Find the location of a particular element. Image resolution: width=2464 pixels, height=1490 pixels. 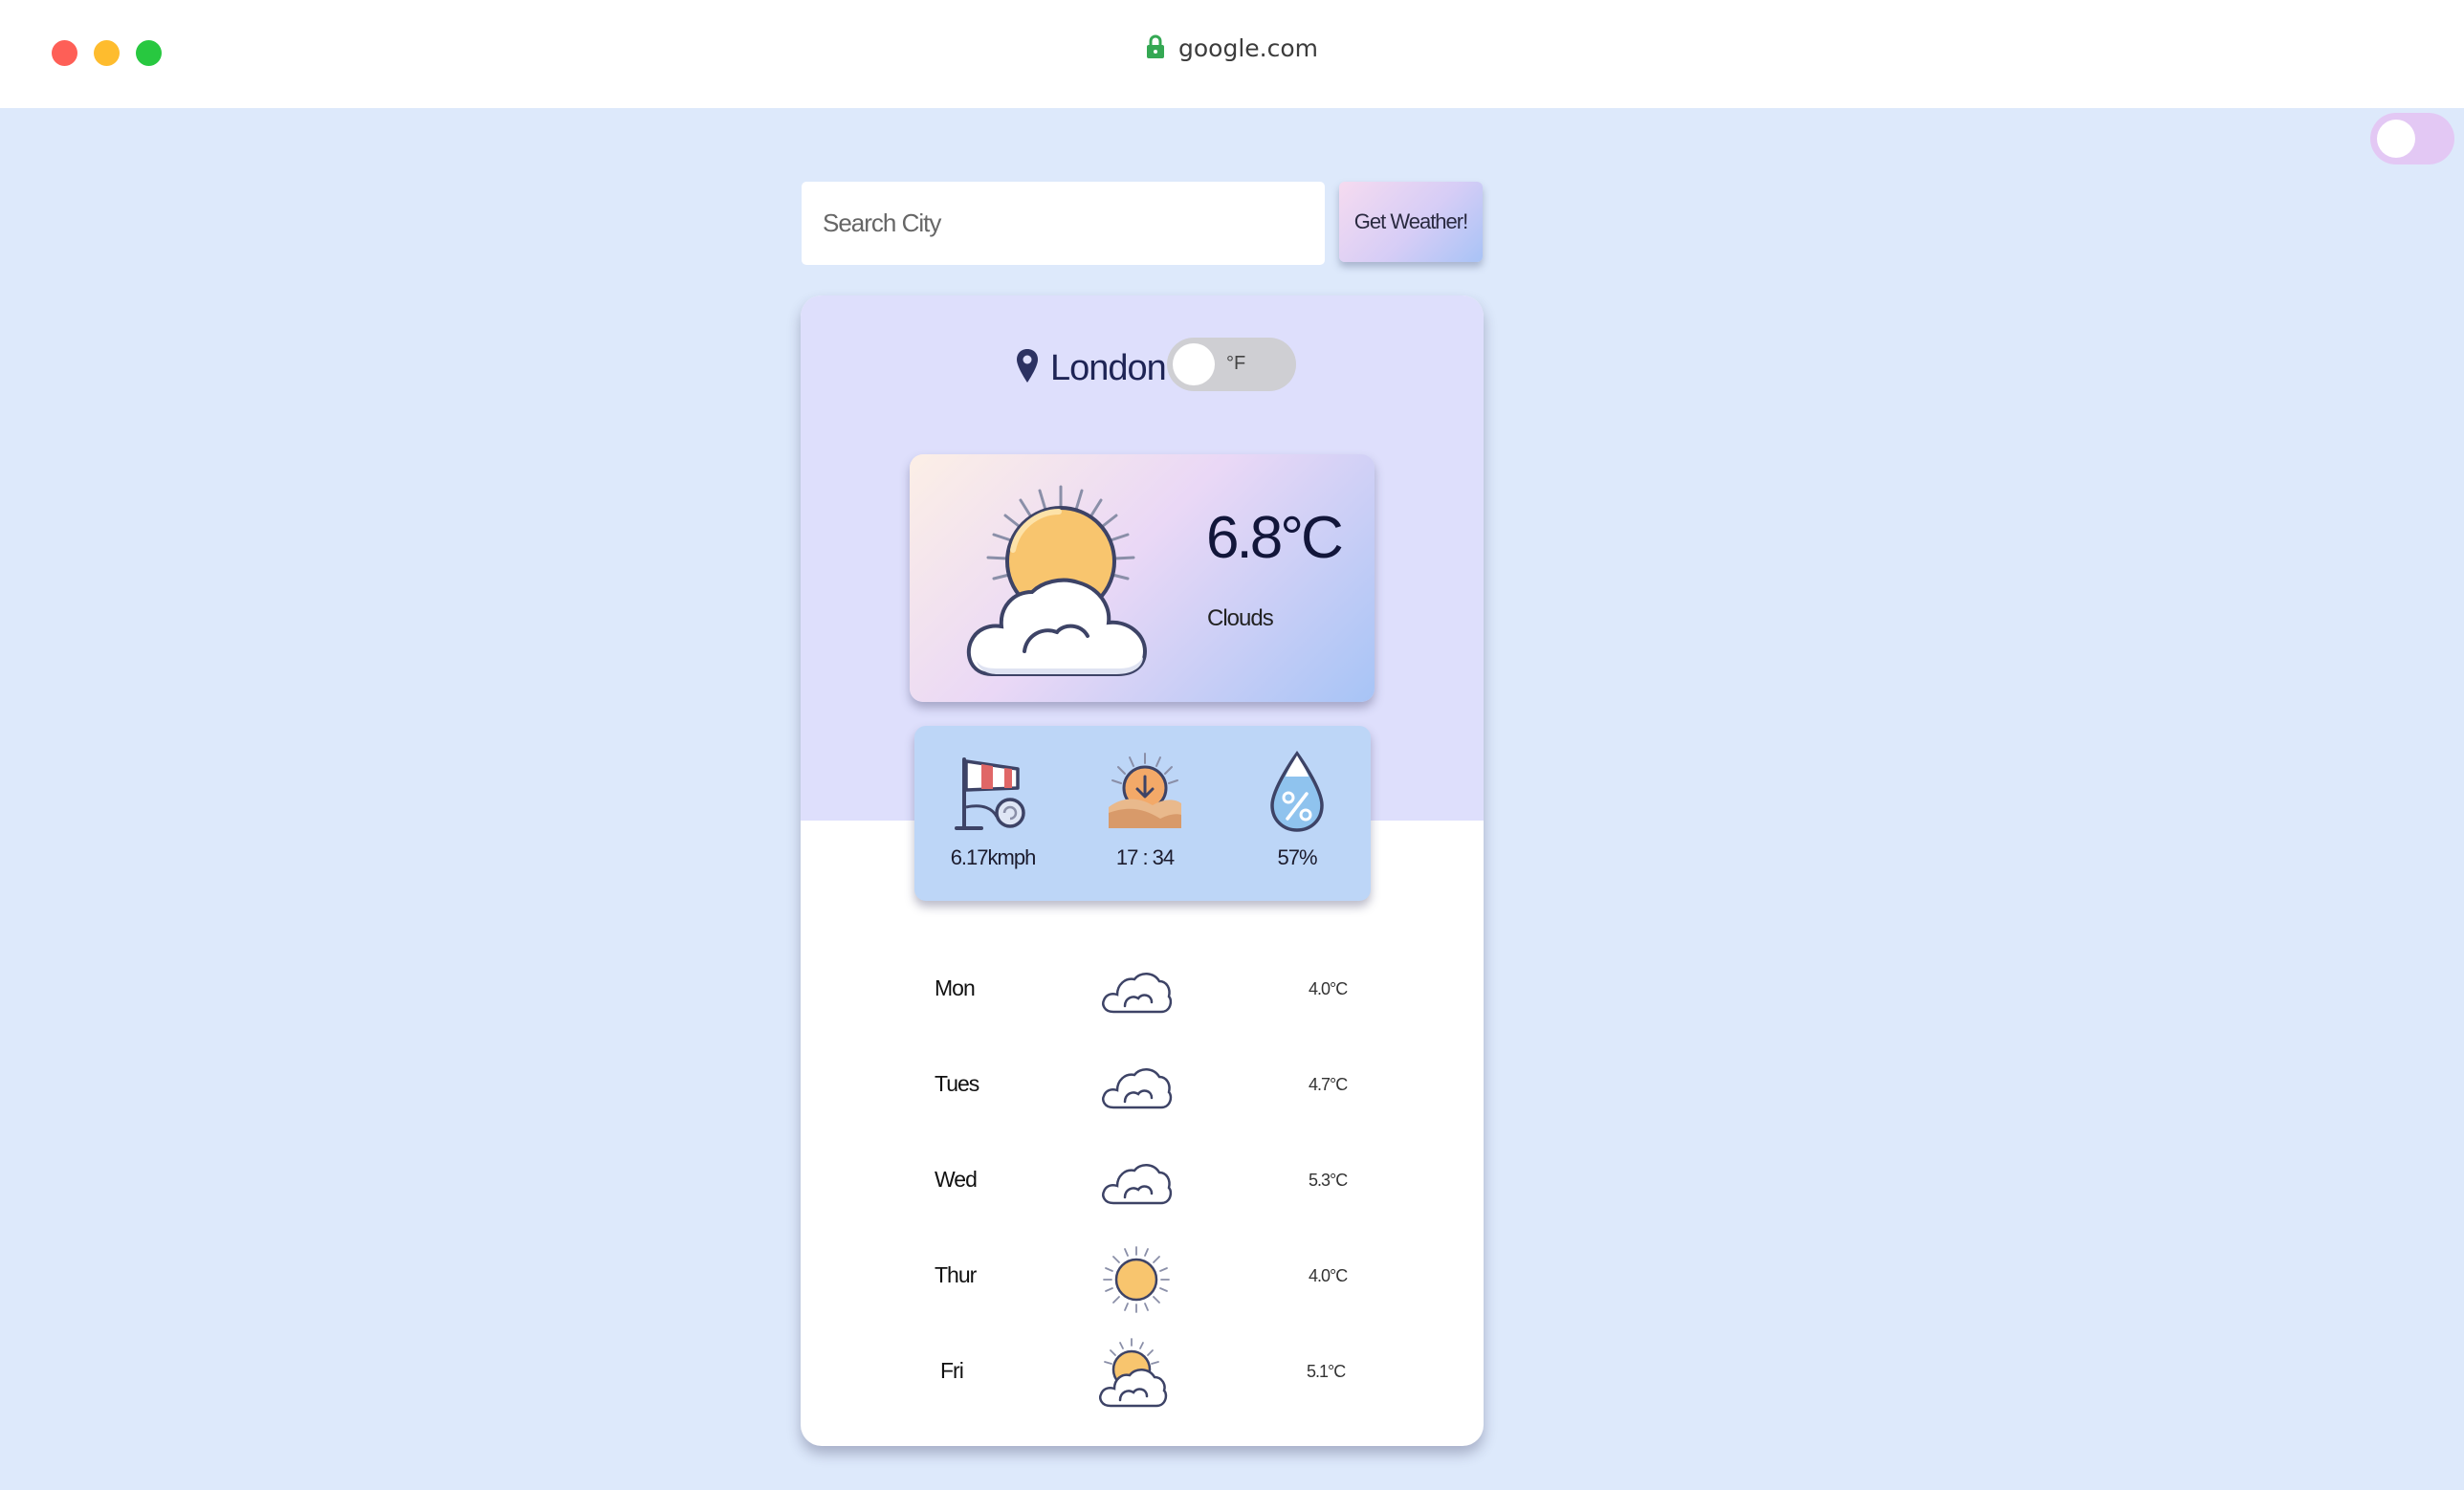

stat-humidity: 57% is located at coordinates (1297, 810).